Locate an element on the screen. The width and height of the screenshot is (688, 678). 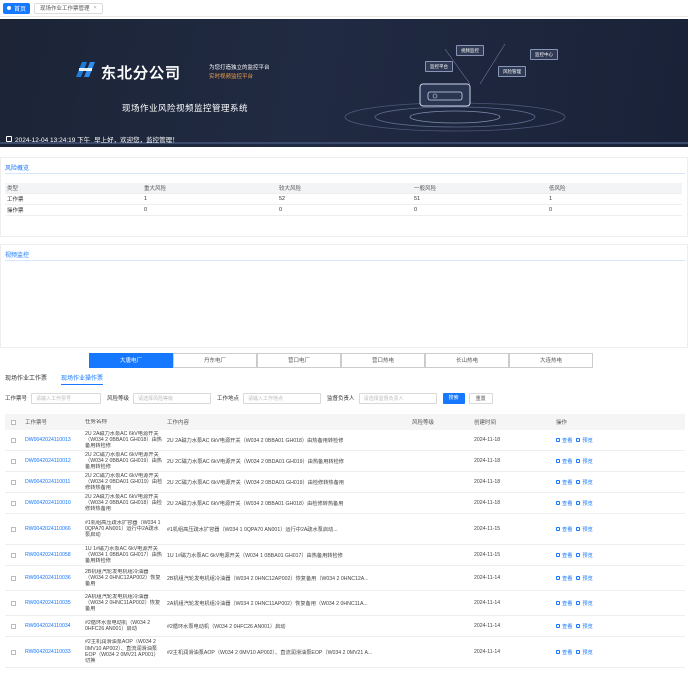
task-name: 2A机组汽轮发电机组冷油器（W034 2 0HNC11AP002）恢复备用 is located at coordinates (123, 603).